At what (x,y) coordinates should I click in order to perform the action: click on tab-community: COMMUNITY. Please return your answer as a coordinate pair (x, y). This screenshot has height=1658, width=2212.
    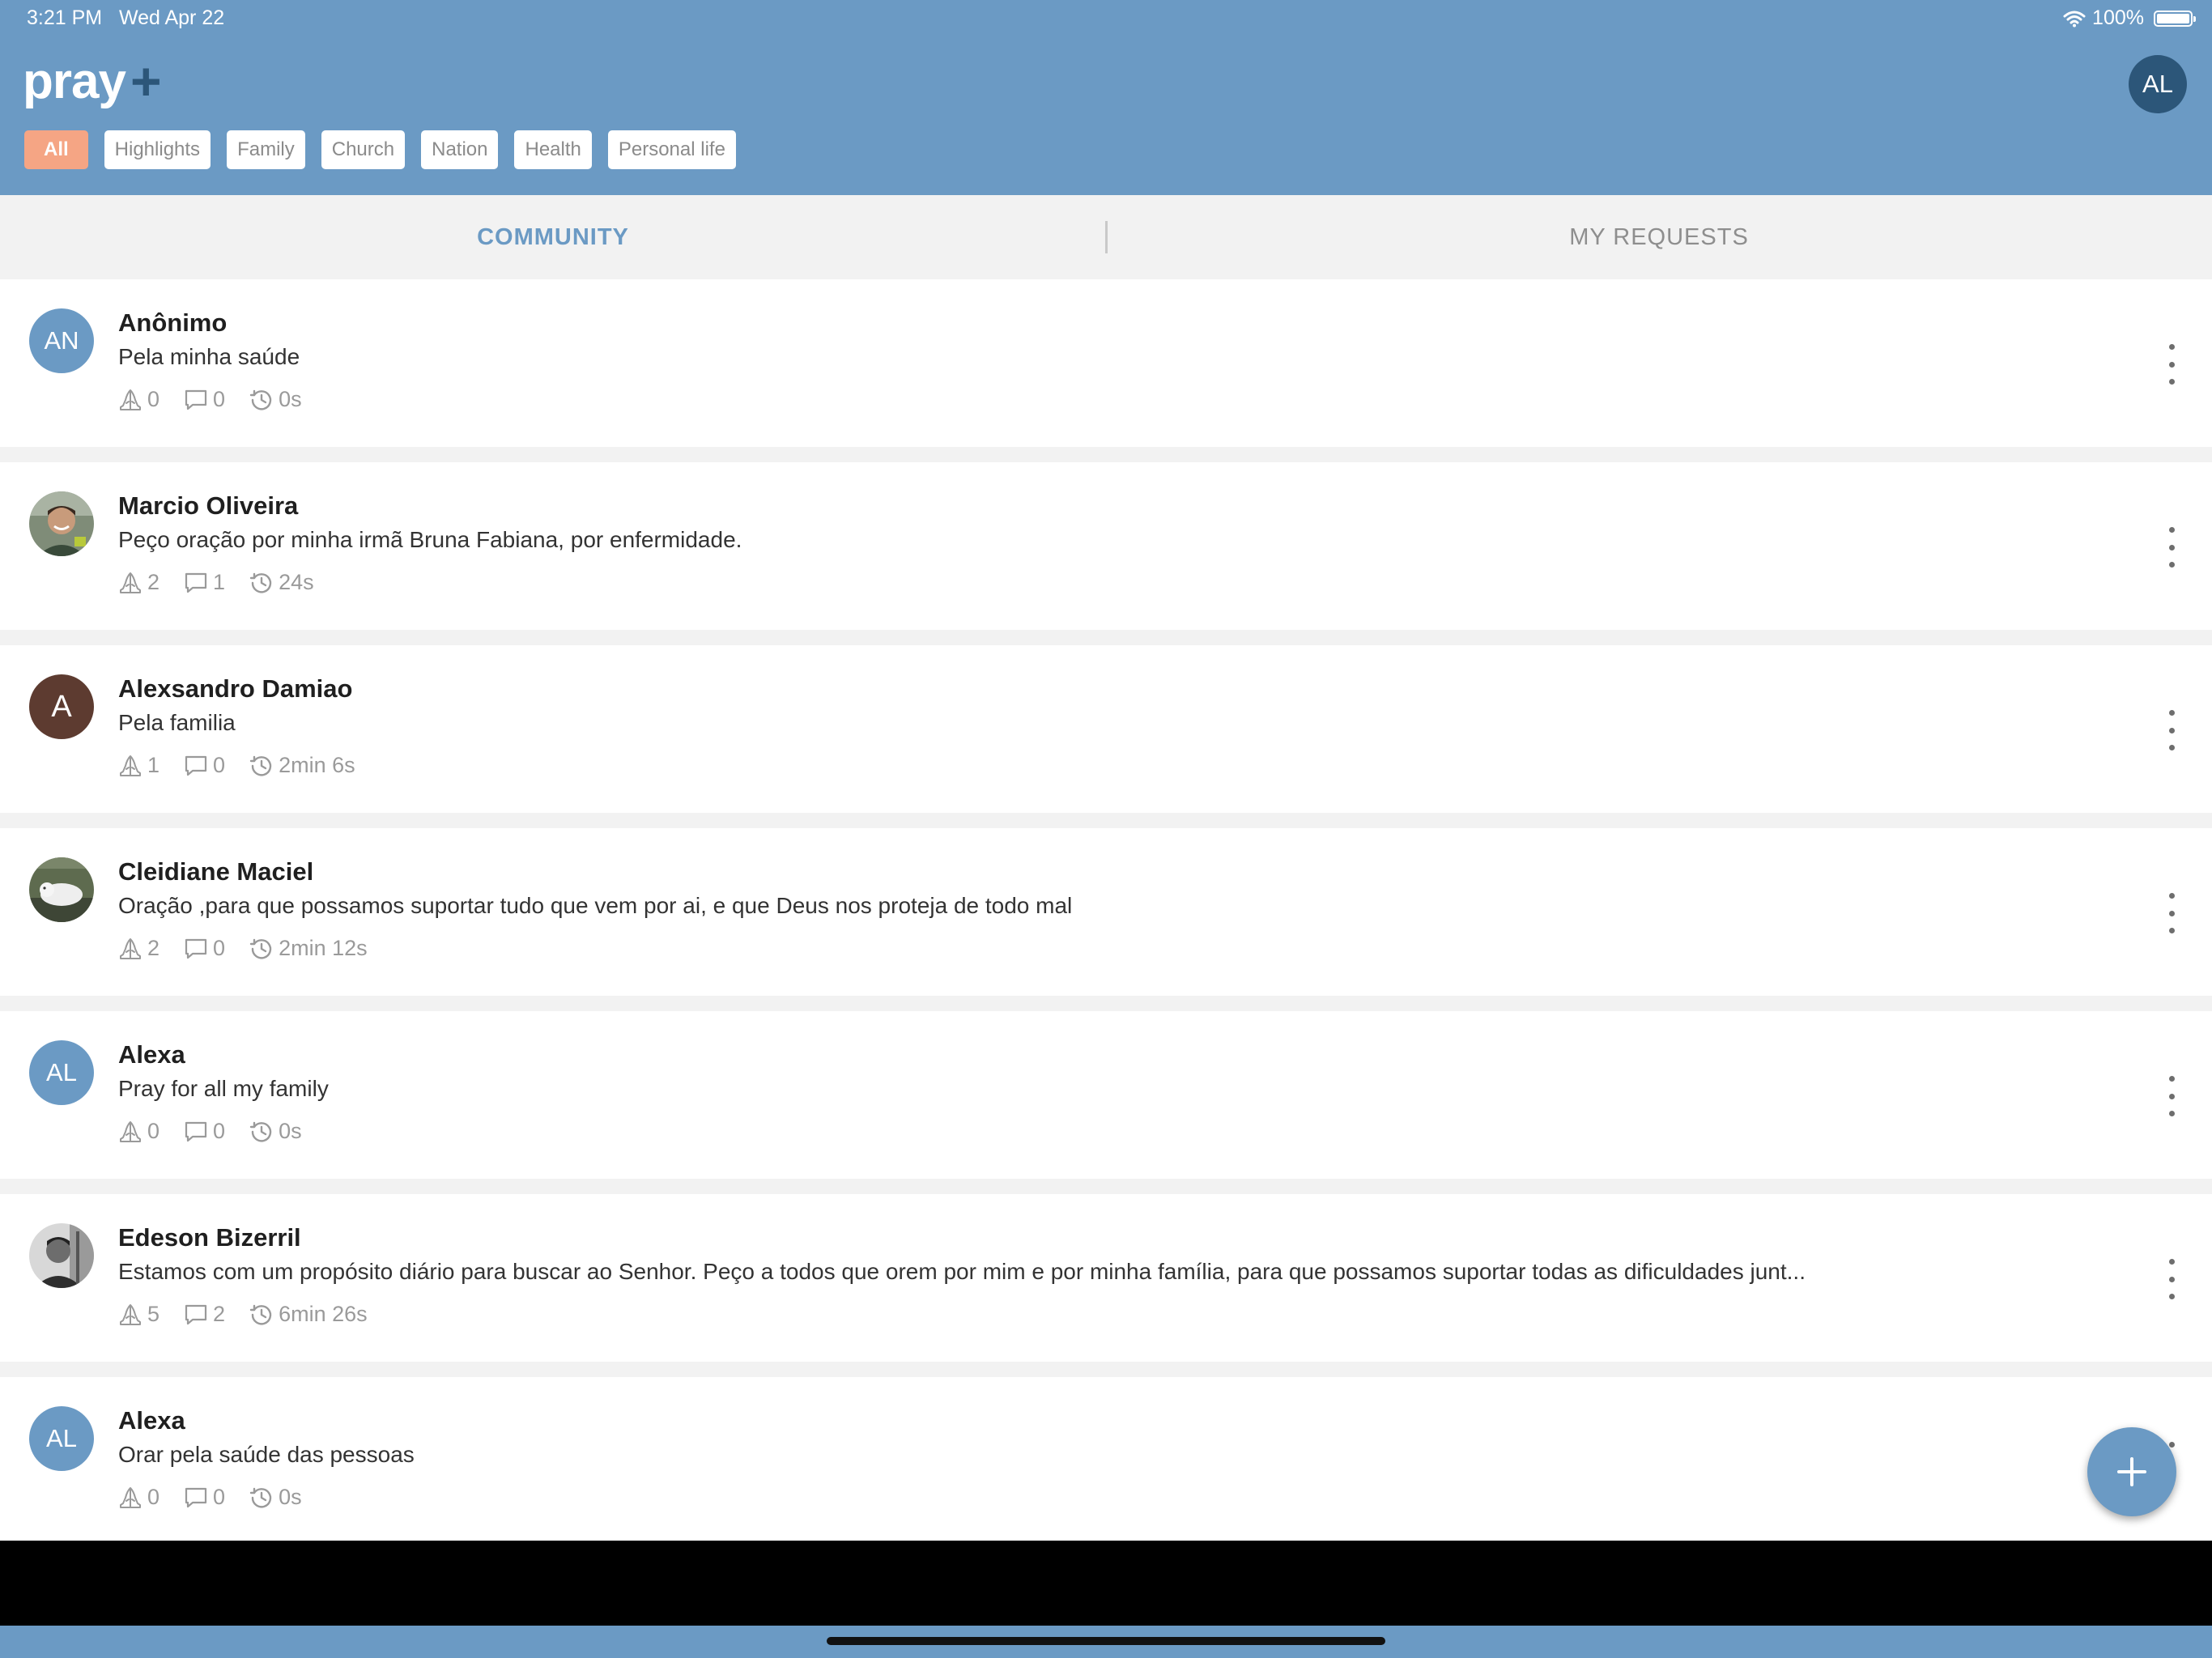
    Looking at the image, I should click on (553, 237).